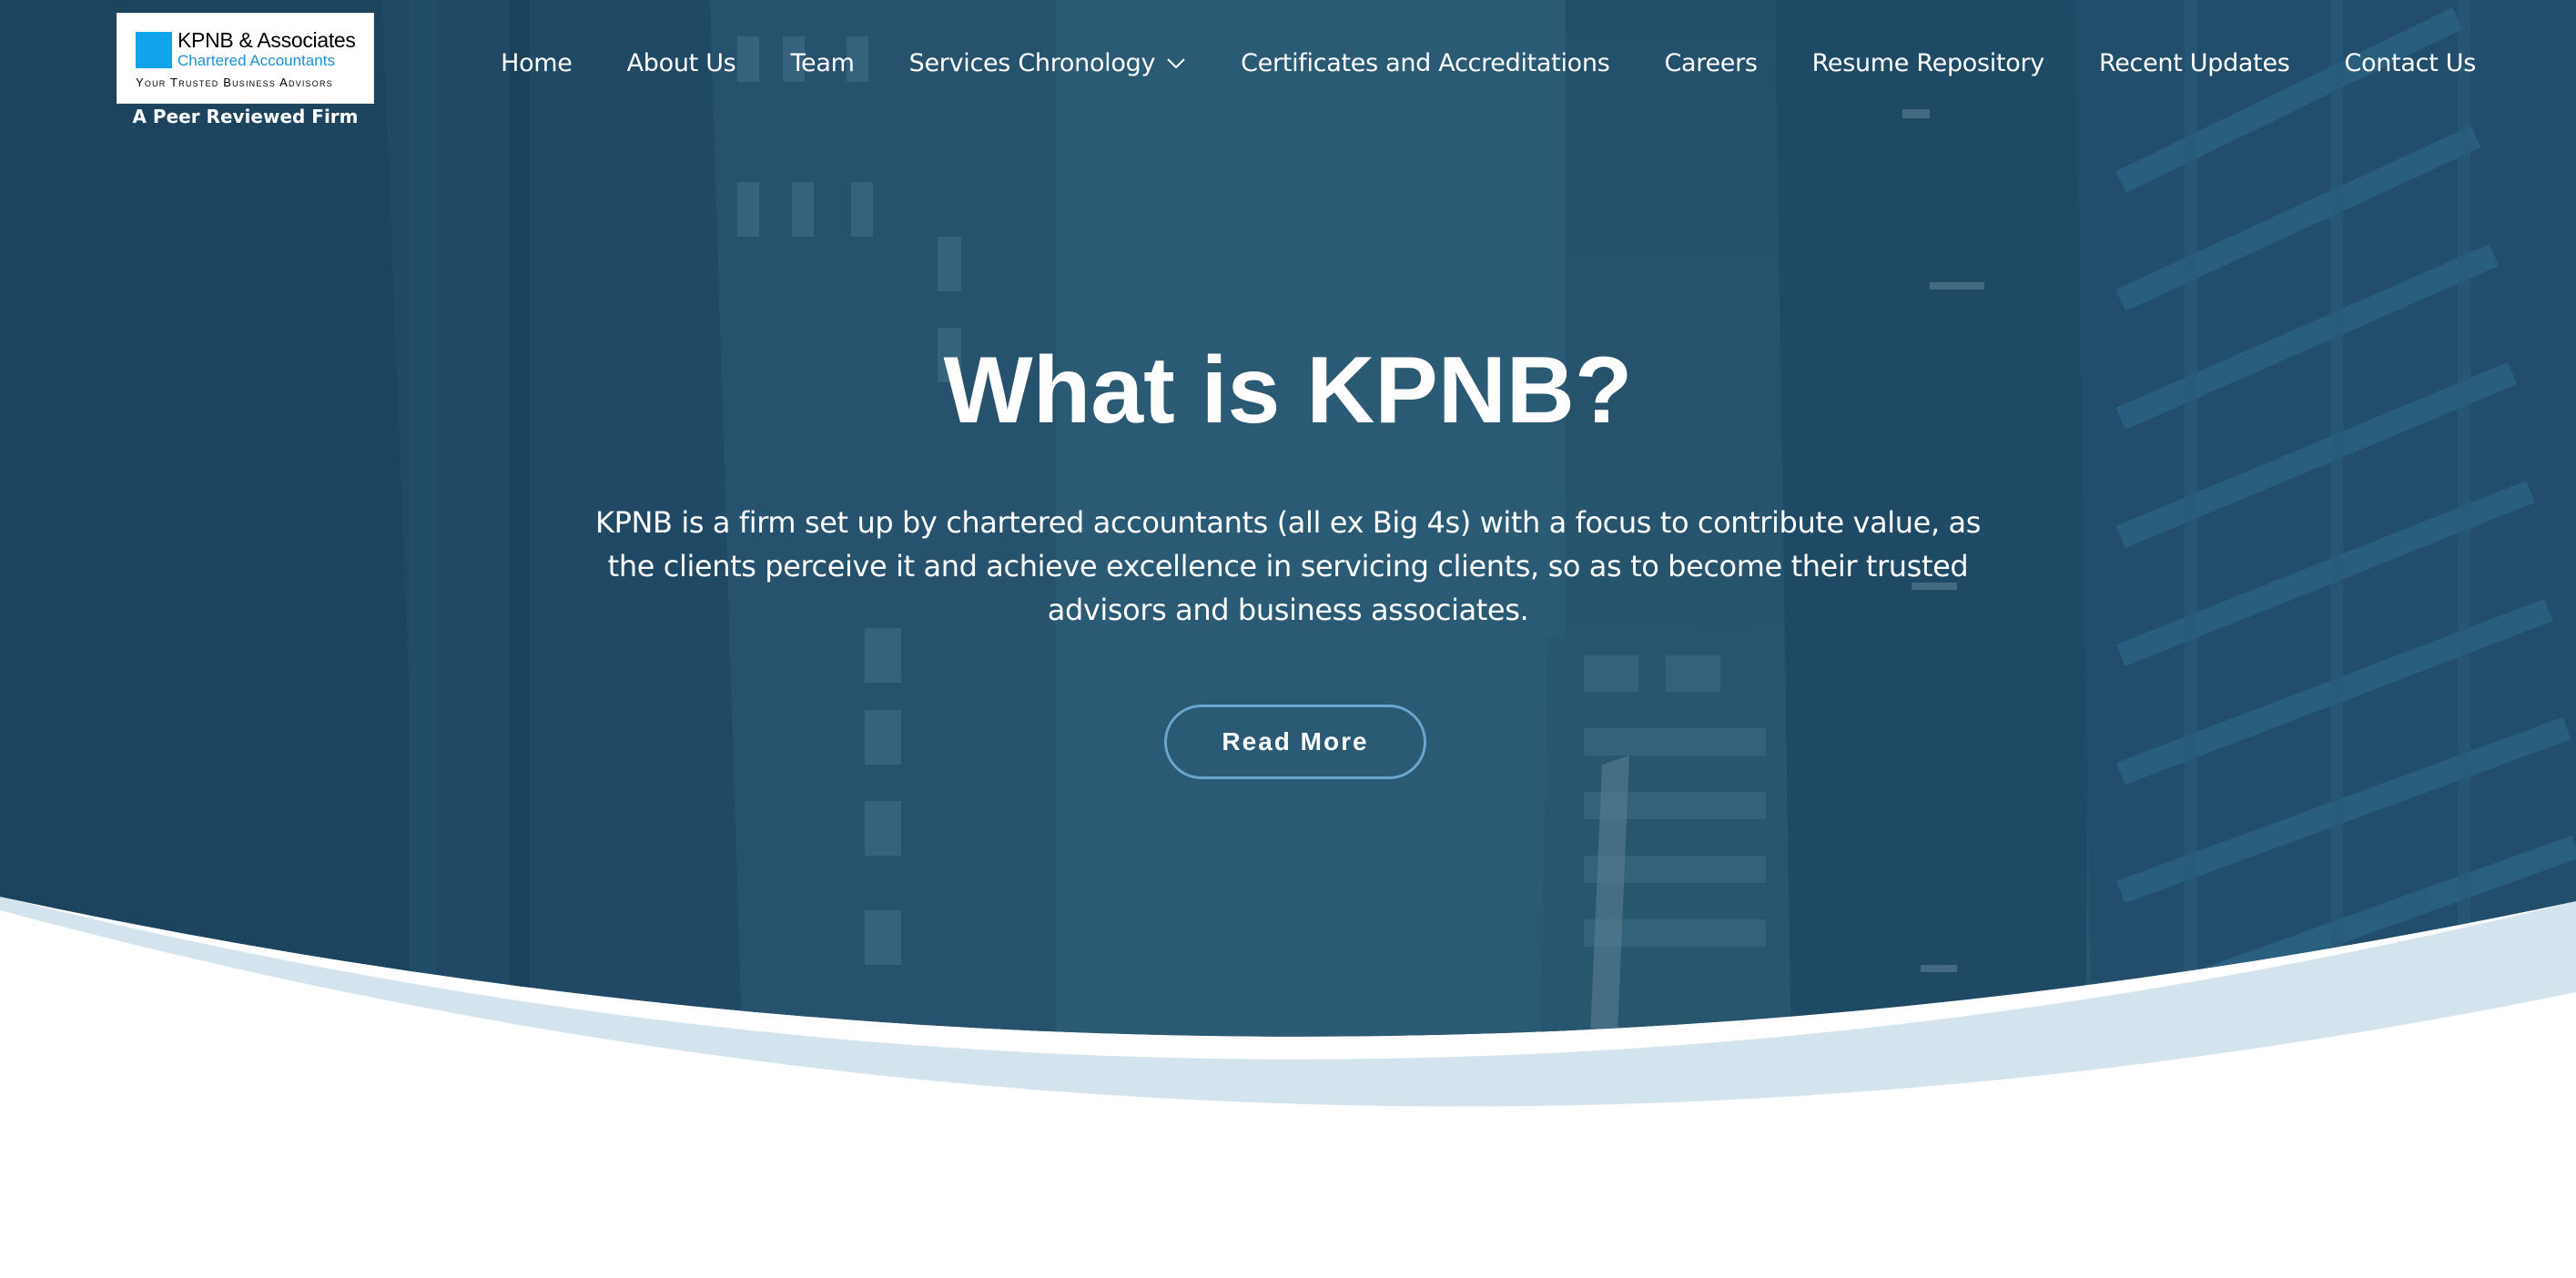  I want to click on nav-item-team: Team, so click(822, 63).